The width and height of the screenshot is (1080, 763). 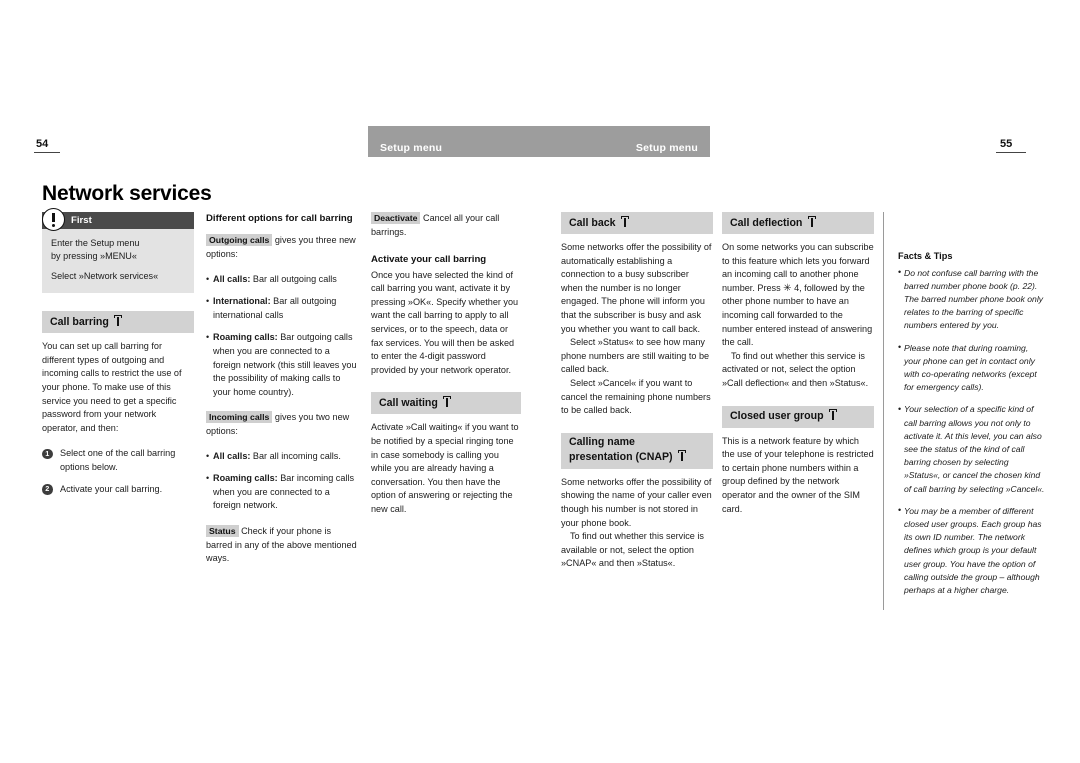 What do you see at coordinates (429, 260) in the screenshot?
I see `sub-heading-activate-call-barring: Activate your call barring` at bounding box center [429, 260].